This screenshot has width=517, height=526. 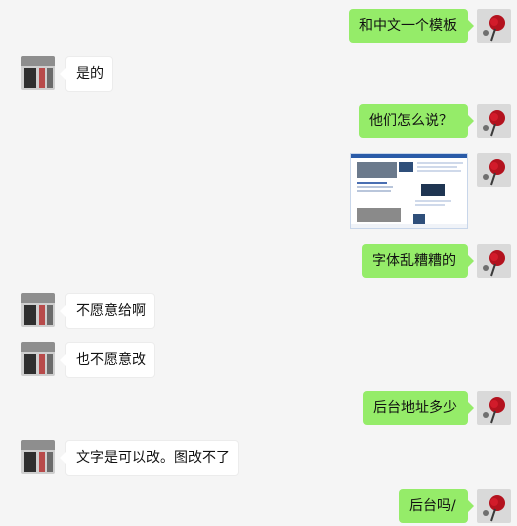 I want to click on message-bubble-outgoing: 和中文一个模板, so click(x=411, y=26).